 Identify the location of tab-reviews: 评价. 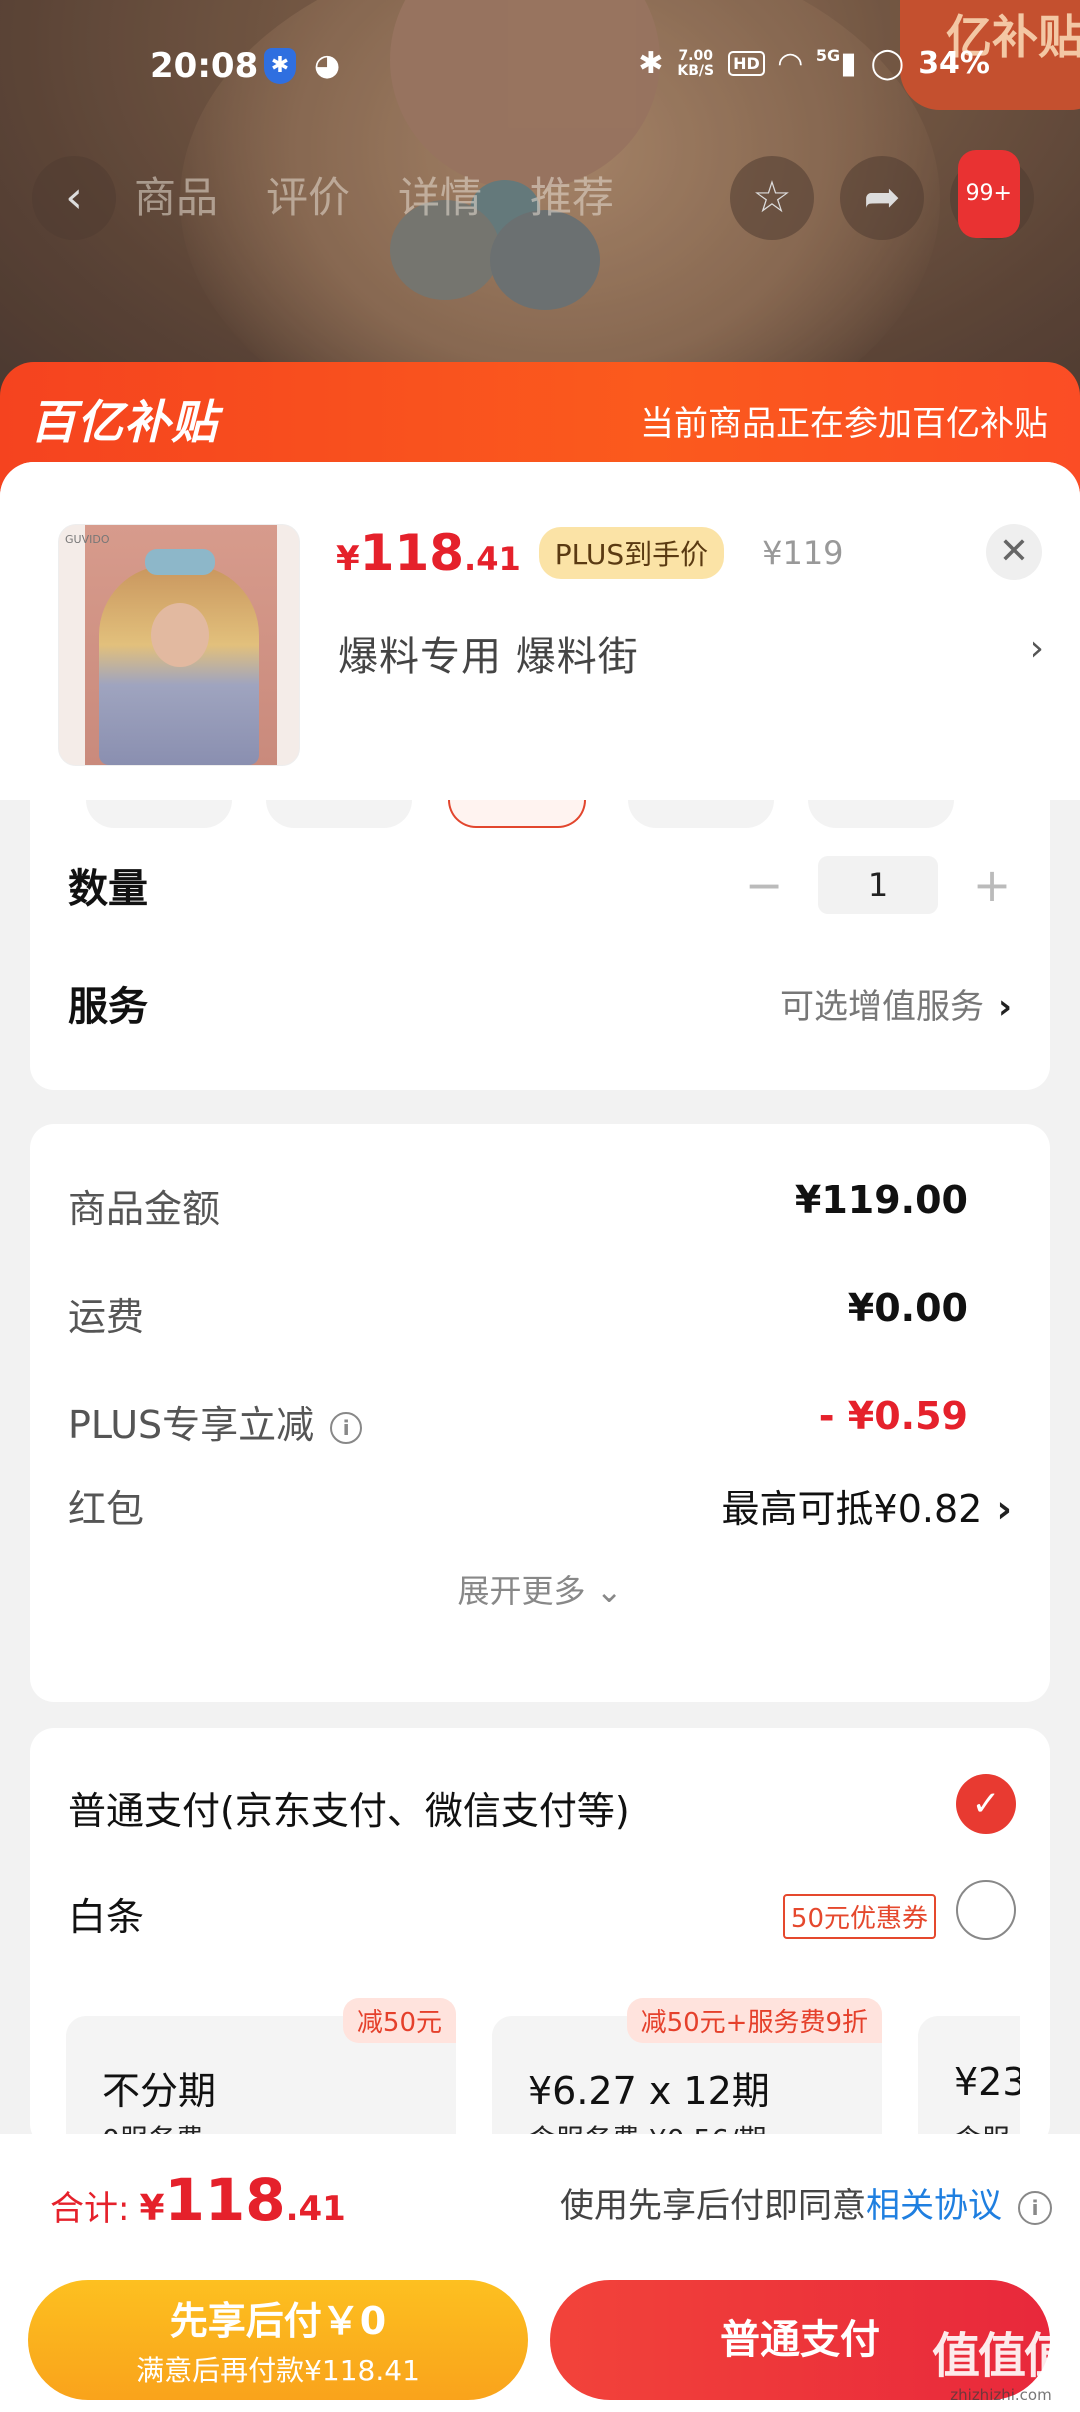
(308, 194).